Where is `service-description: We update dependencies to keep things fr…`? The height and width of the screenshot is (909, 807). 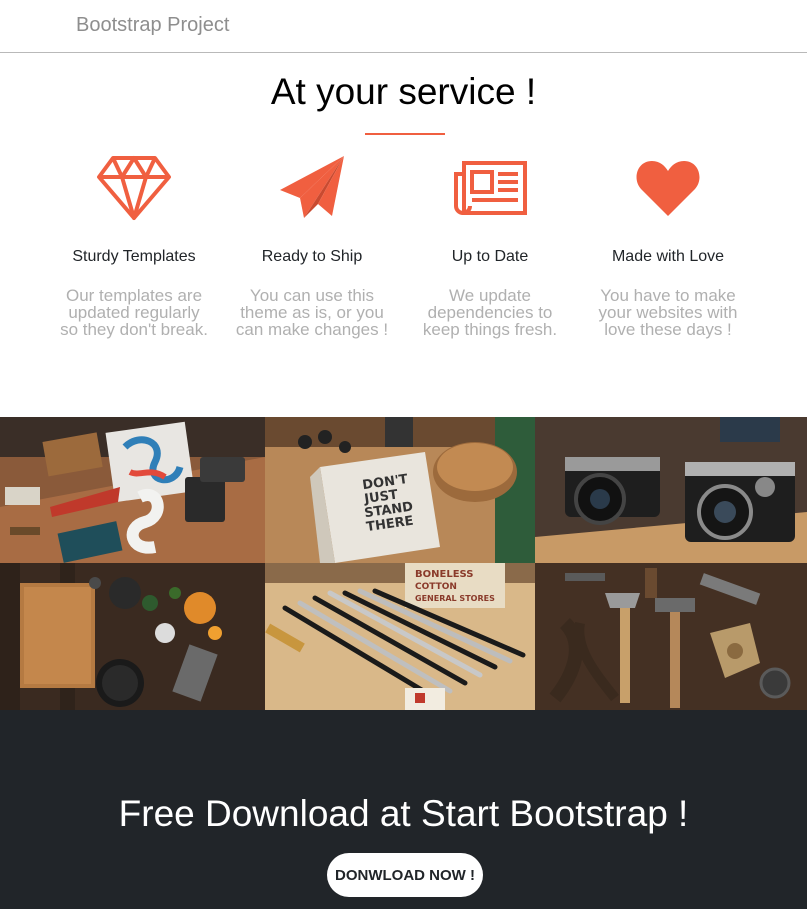 service-description: We update dependencies to keep things fr… is located at coordinates (490, 312).